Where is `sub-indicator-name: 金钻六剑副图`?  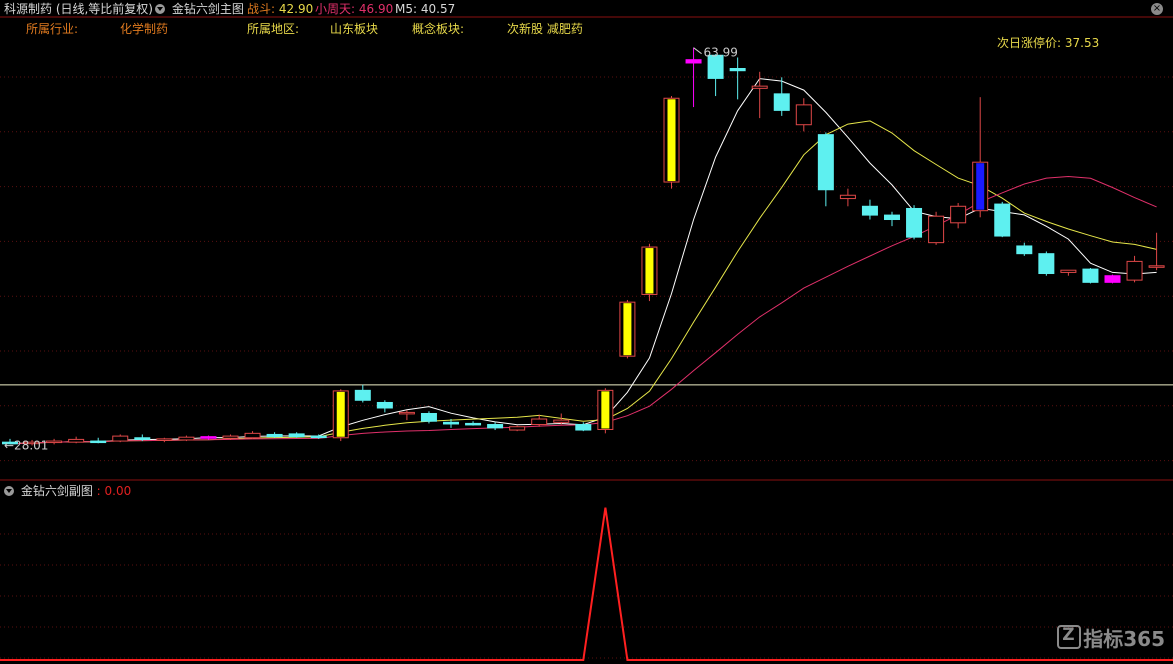 sub-indicator-name: 金钻六剑副图 is located at coordinates (57, 491).